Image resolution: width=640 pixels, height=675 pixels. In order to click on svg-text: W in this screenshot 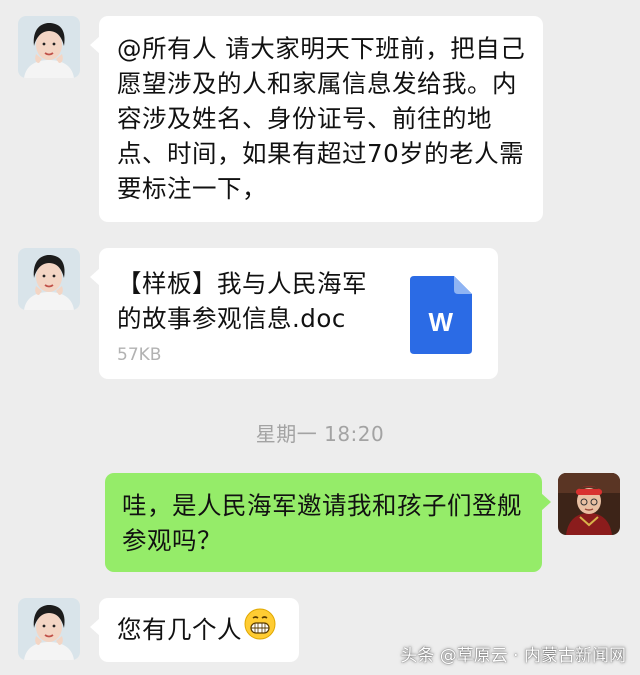, I will do `click(440, 322)`.